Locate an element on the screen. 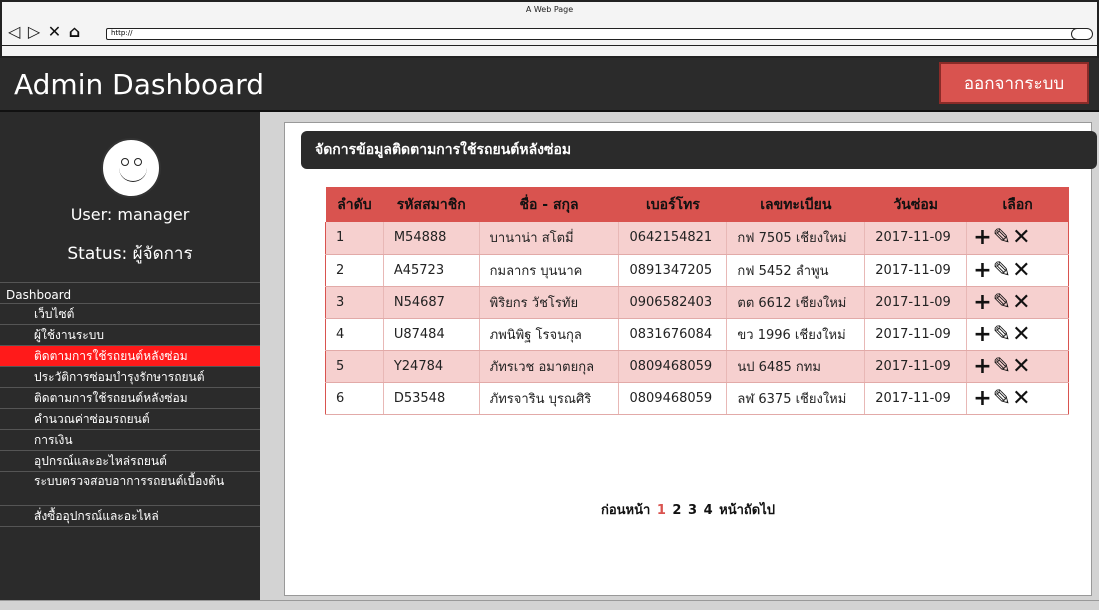 The image size is (1099, 610). pagination: ก่อนหน้า 1 2 3 4 หน้าถัดไป is located at coordinates (688, 509).